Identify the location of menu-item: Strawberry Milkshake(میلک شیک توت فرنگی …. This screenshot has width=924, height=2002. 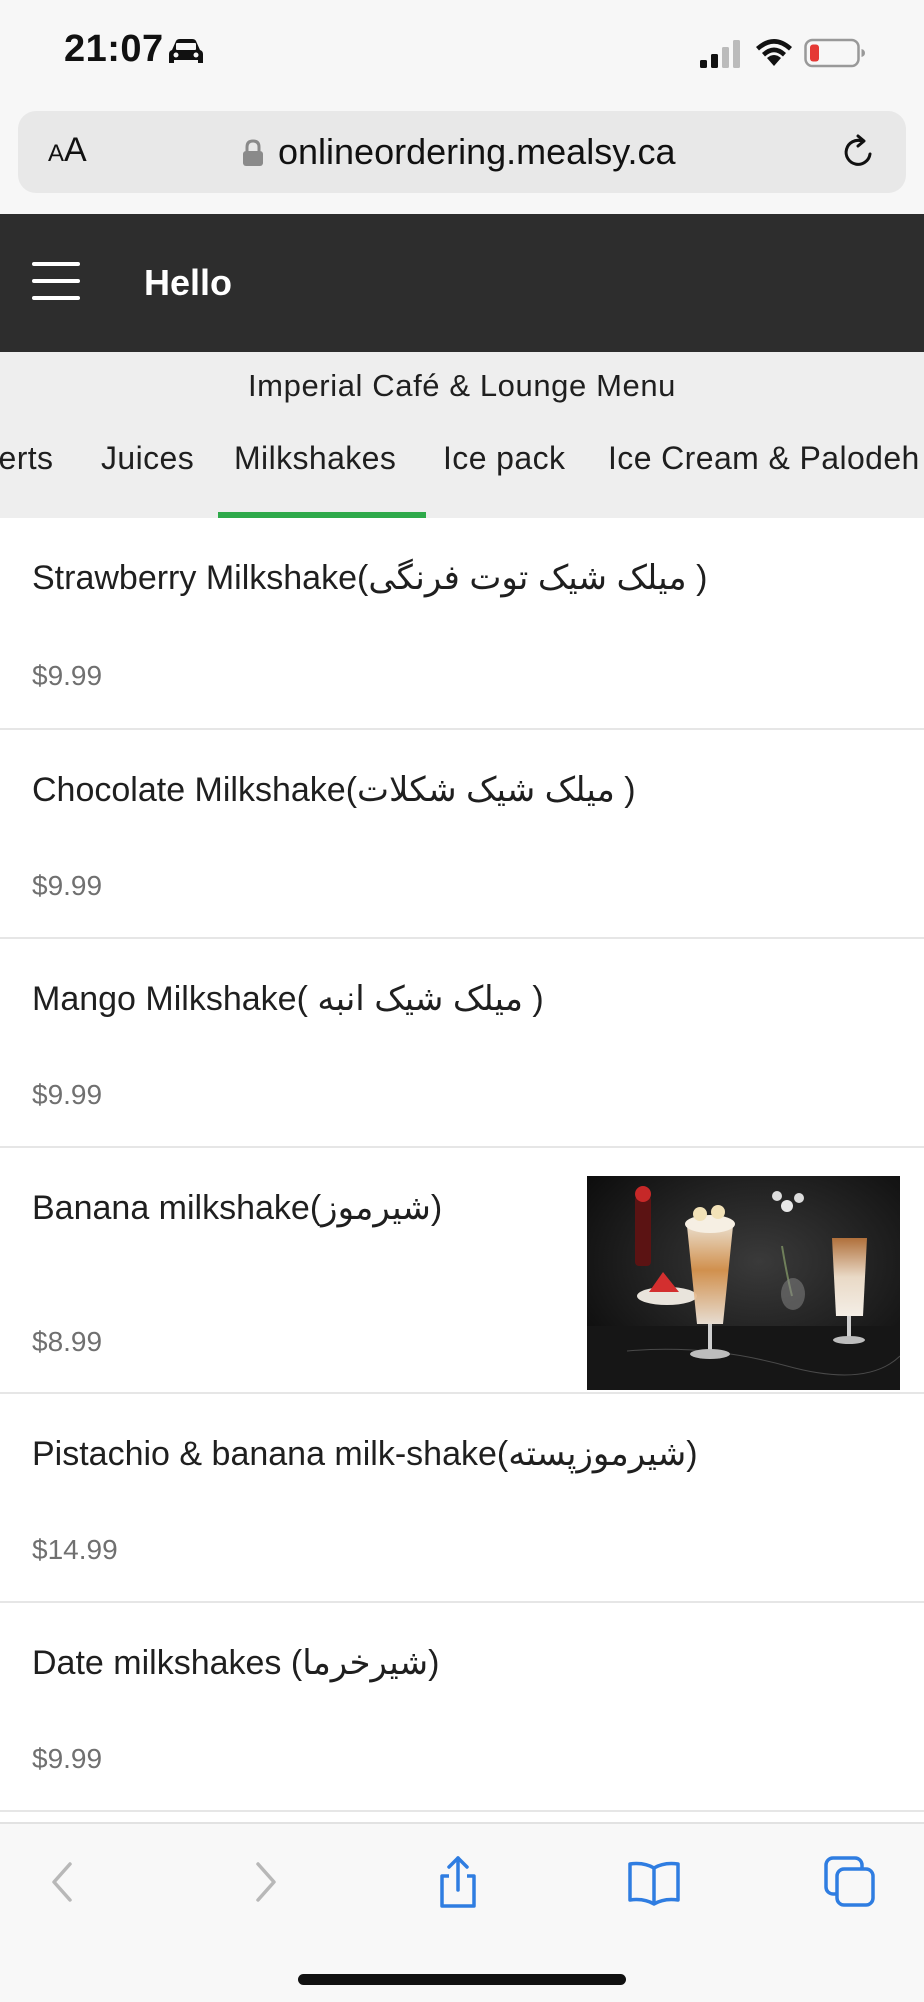
(462, 624).